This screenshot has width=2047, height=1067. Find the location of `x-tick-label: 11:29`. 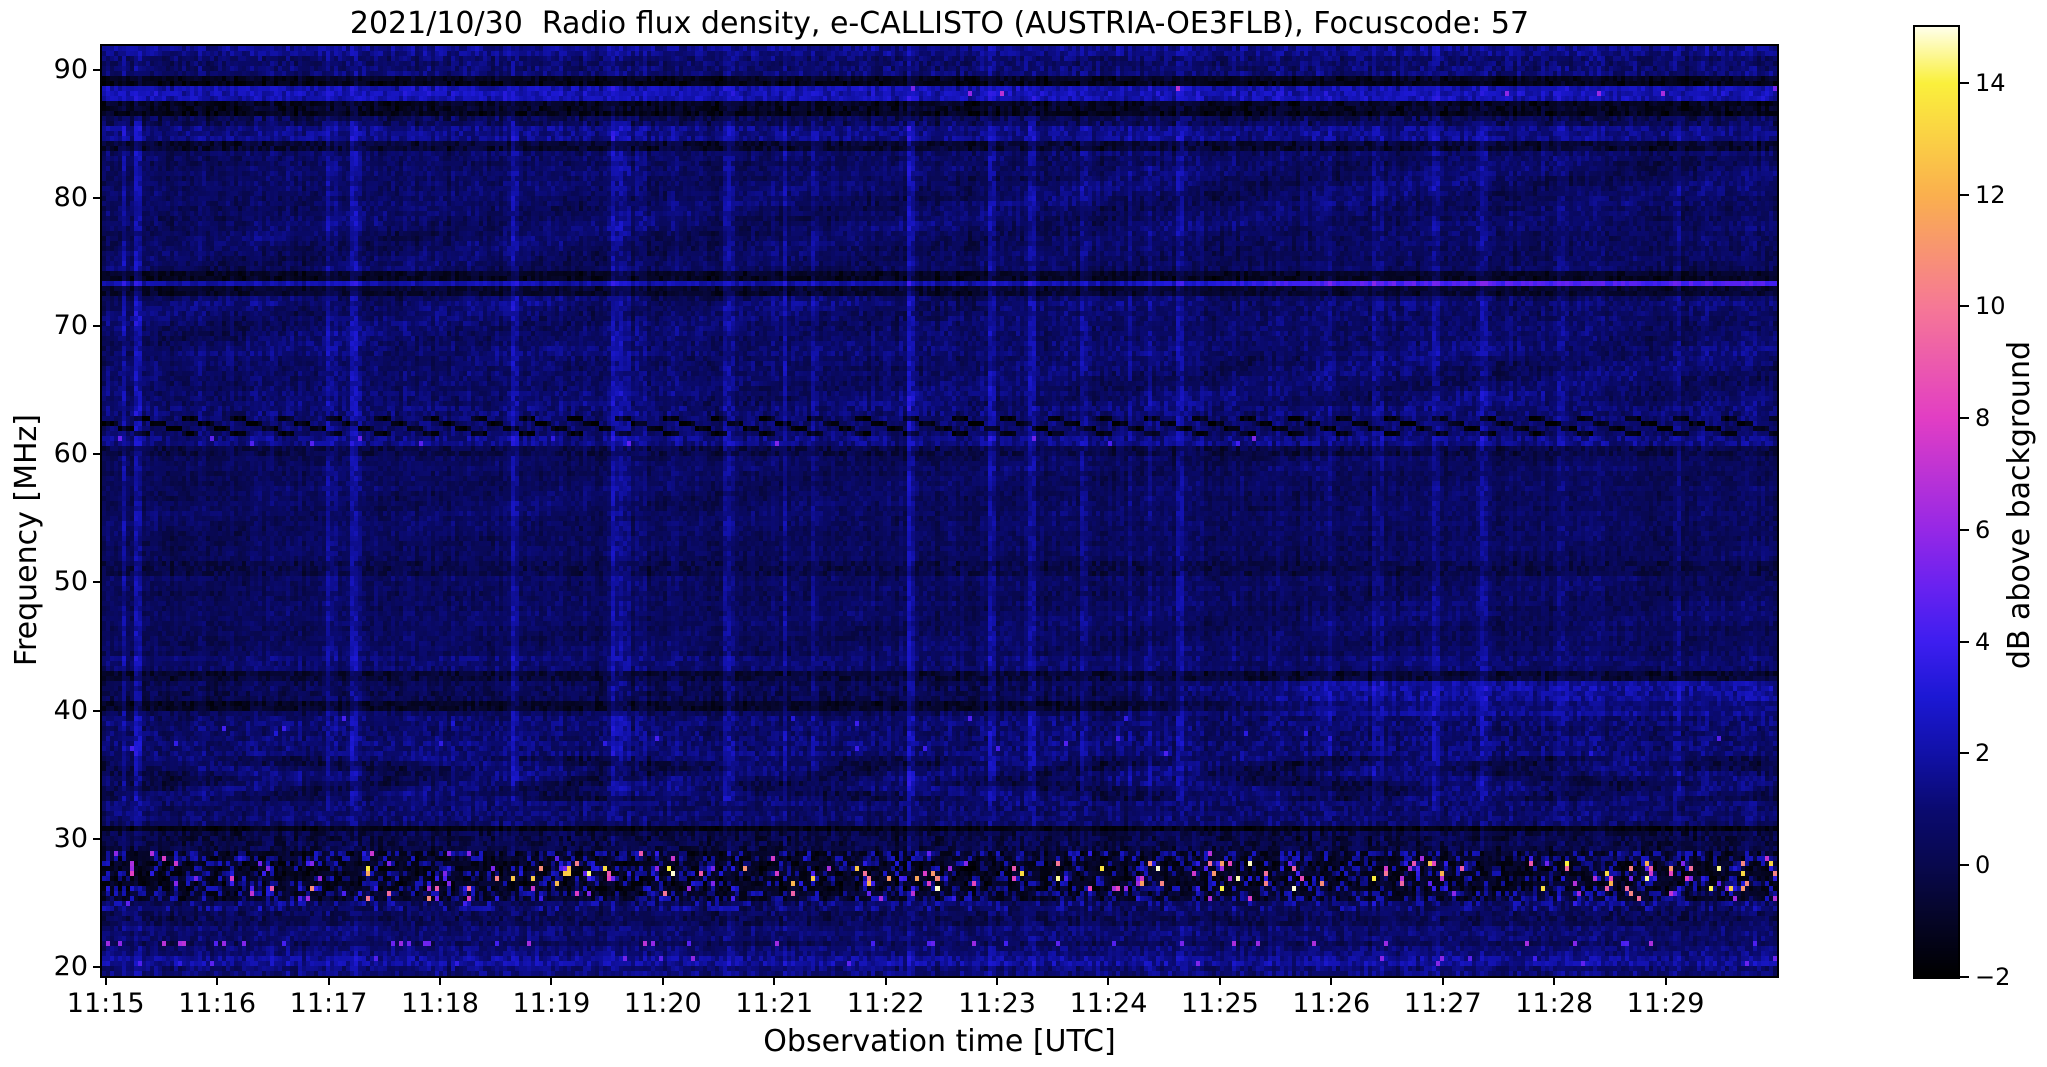

x-tick-label: 11:29 is located at coordinates (1665, 1003).